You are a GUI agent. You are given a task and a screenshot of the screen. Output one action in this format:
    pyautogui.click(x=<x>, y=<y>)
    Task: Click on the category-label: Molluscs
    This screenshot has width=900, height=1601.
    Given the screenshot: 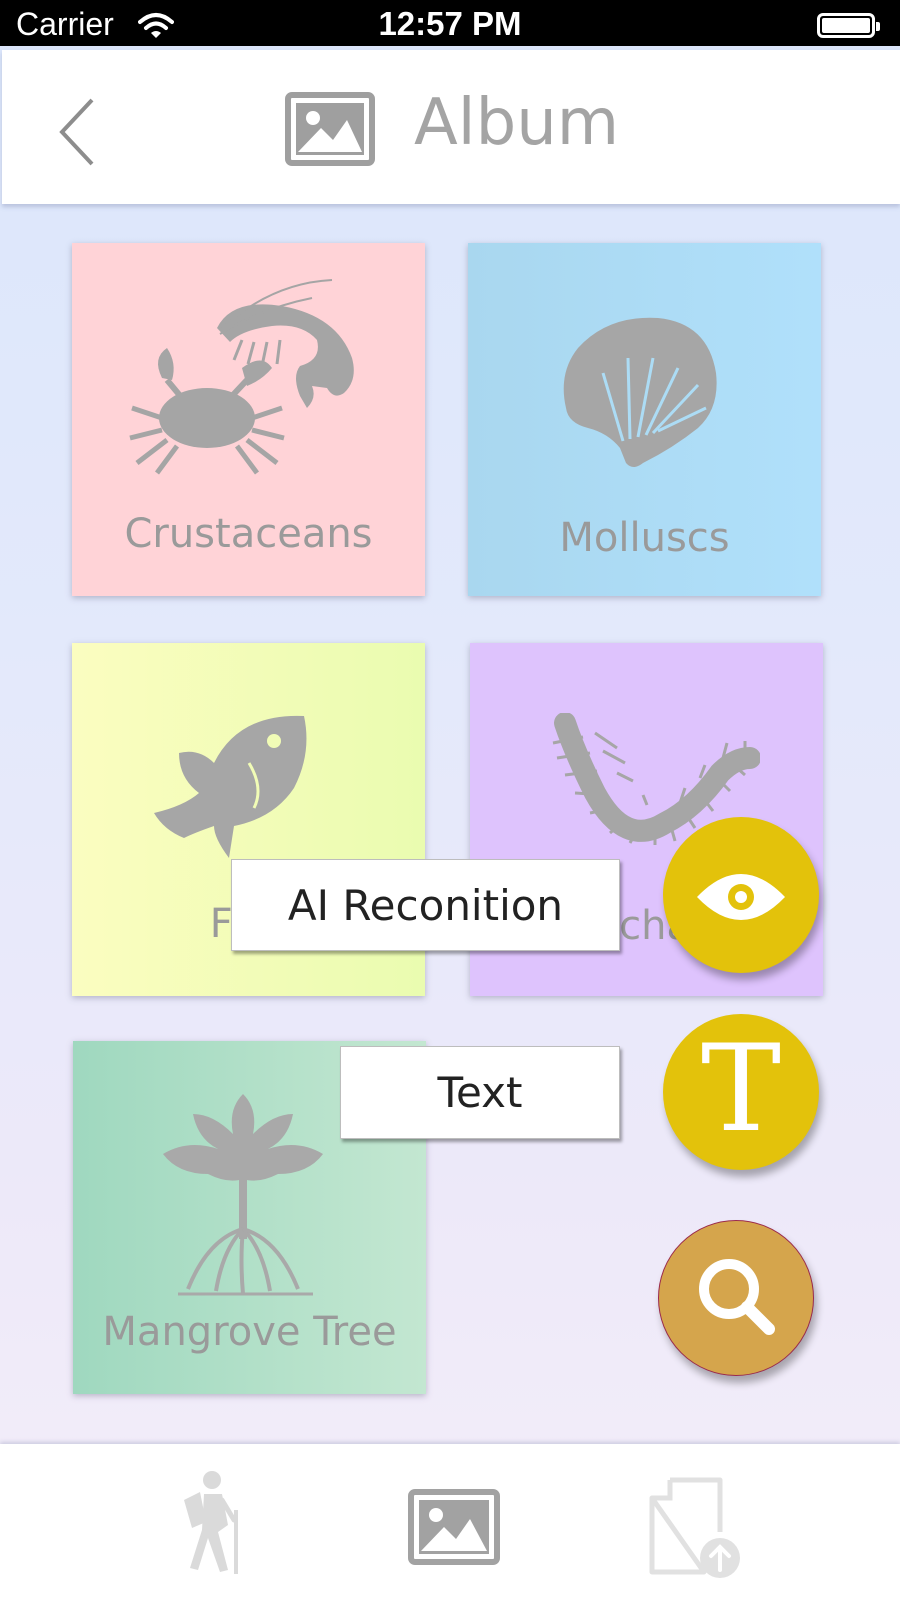 What is the action you would take?
    pyautogui.click(x=644, y=538)
    